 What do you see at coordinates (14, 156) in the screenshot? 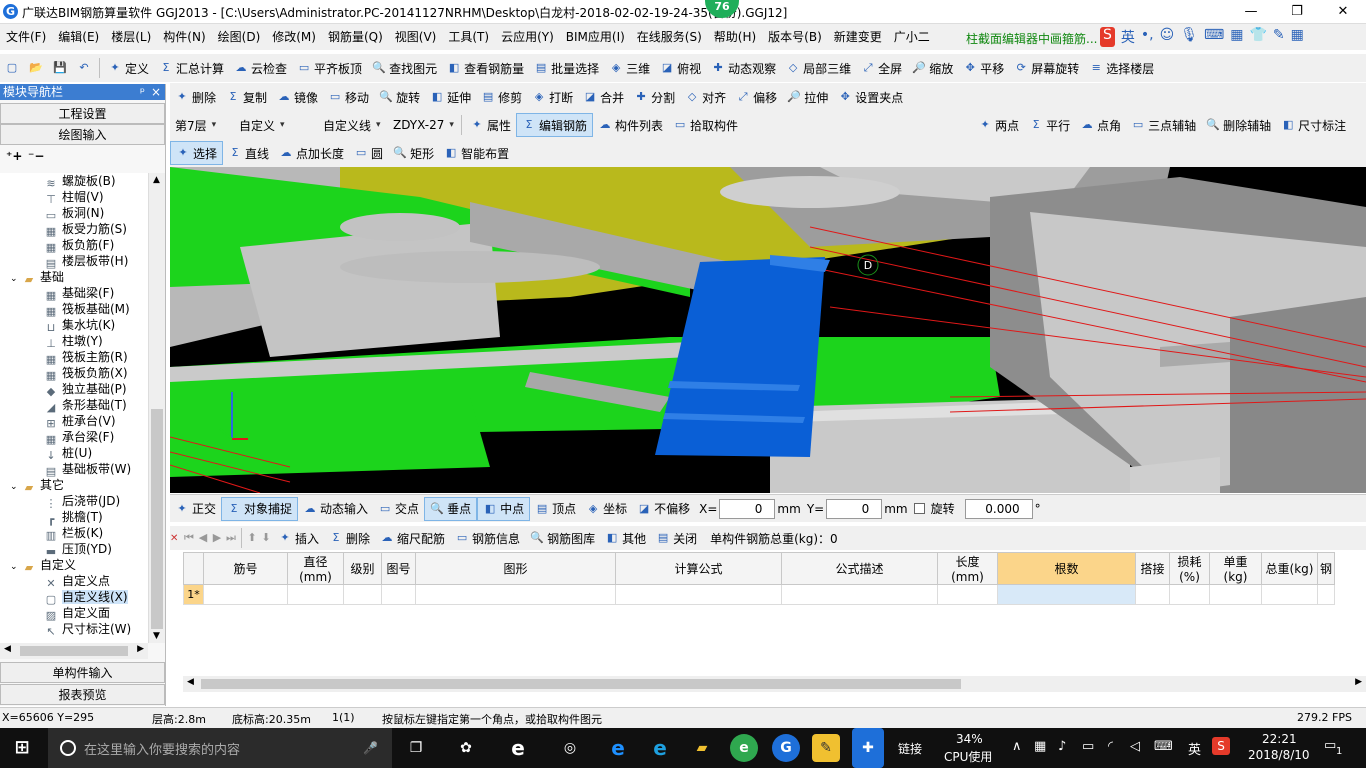
I see `expand-all-icon: ⁺+` at bounding box center [14, 156].